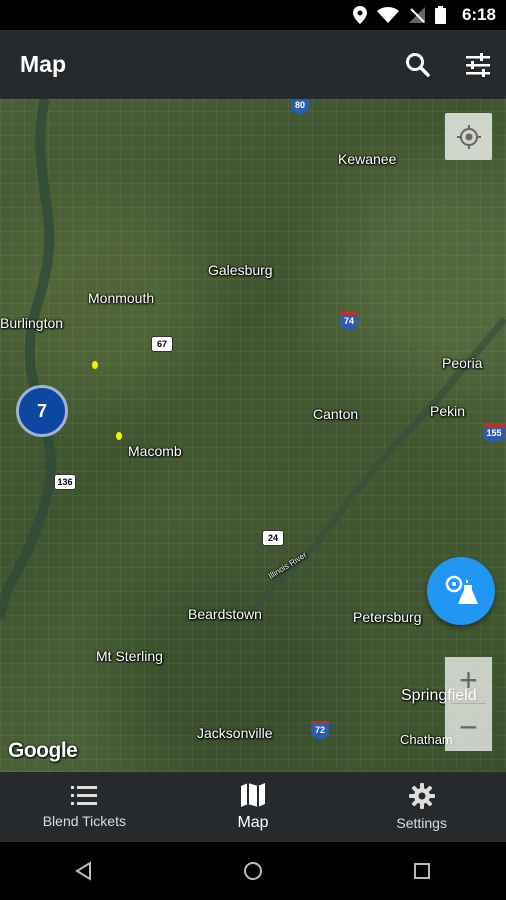 The height and width of the screenshot is (900, 506). Describe the element at coordinates (43, 64) in the screenshot. I see `page-title: Map` at that location.